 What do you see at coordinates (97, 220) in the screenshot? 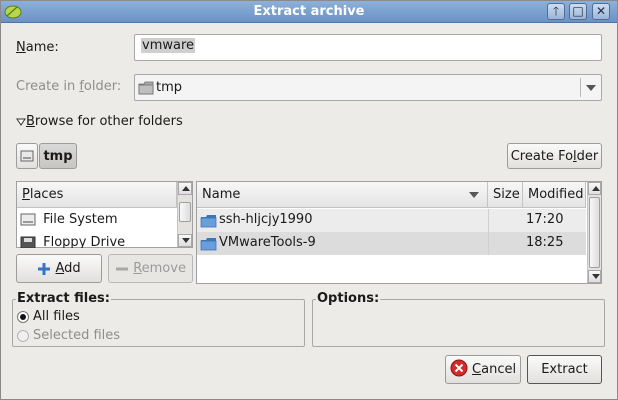
I see `places-item: File System` at bounding box center [97, 220].